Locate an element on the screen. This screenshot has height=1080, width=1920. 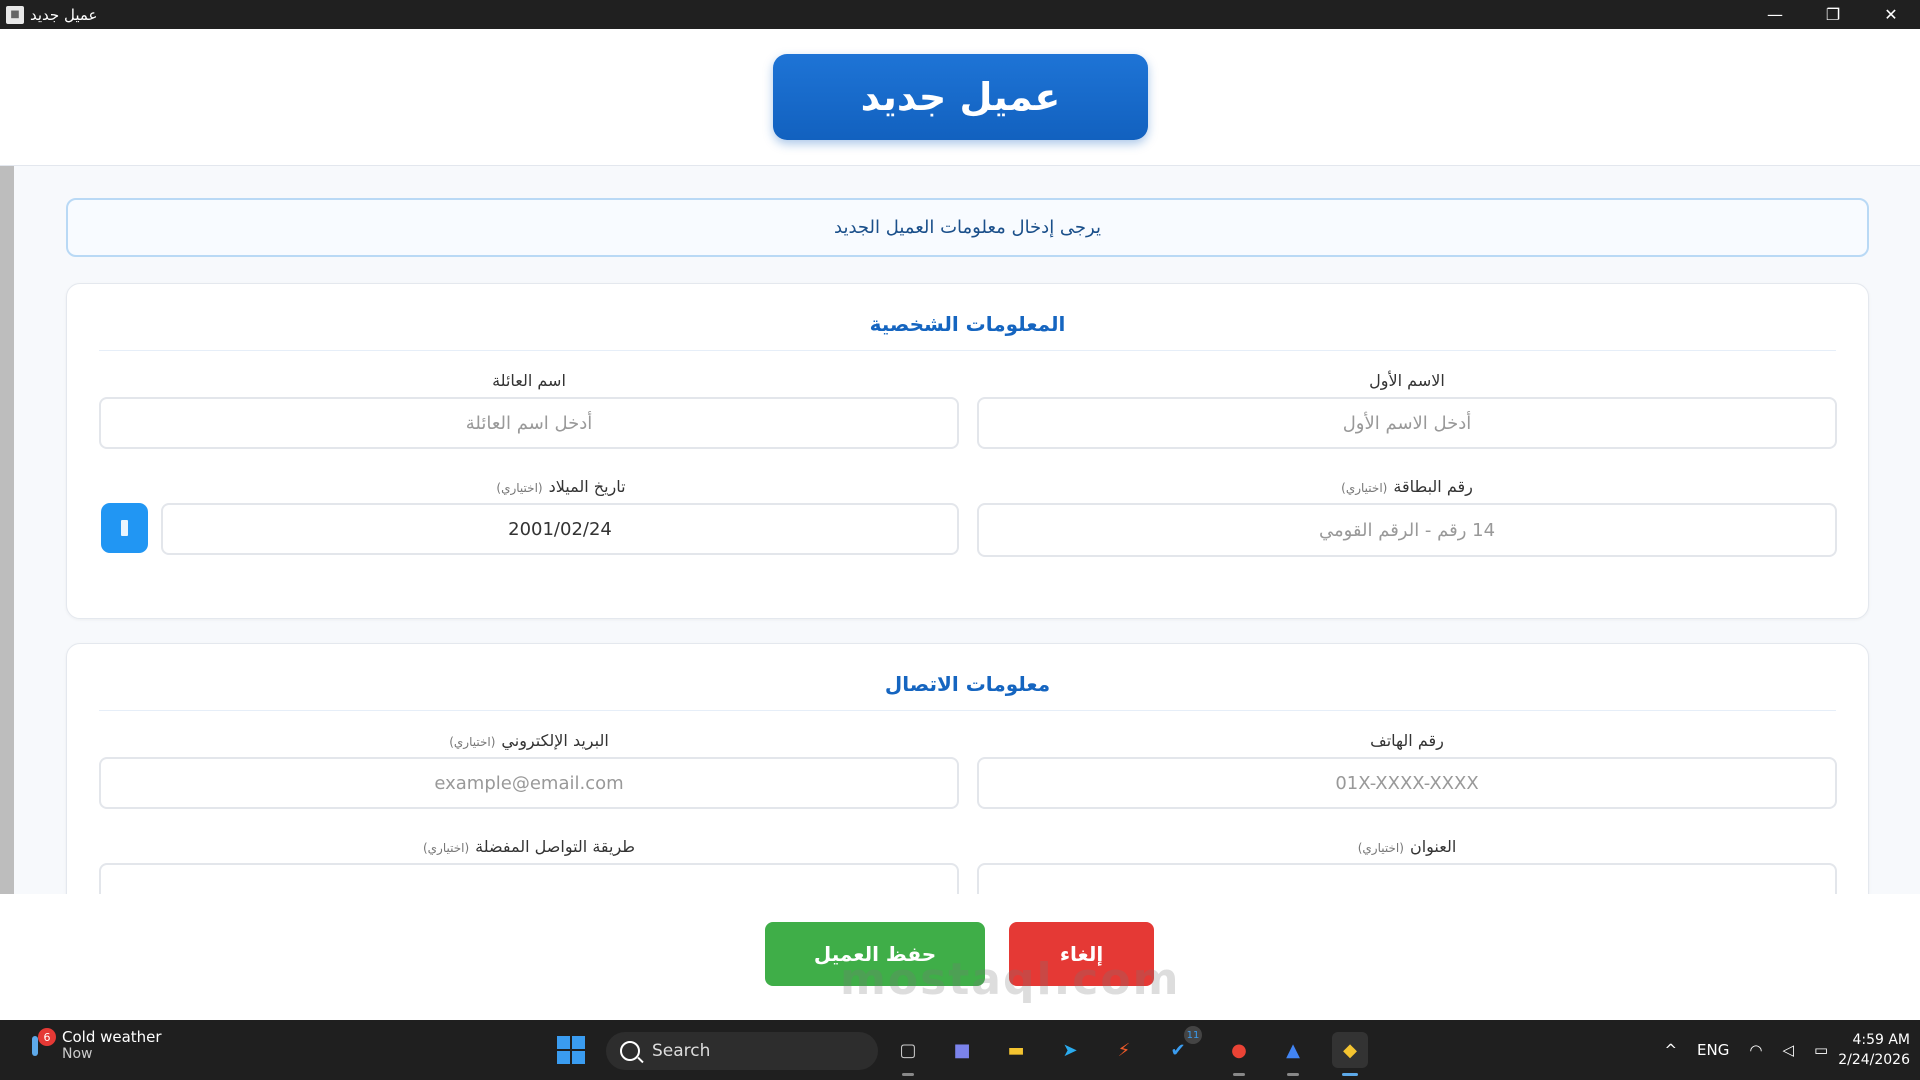
email-label: البريد الإلكتروني(اختياري) is located at coordinates (529, 740).